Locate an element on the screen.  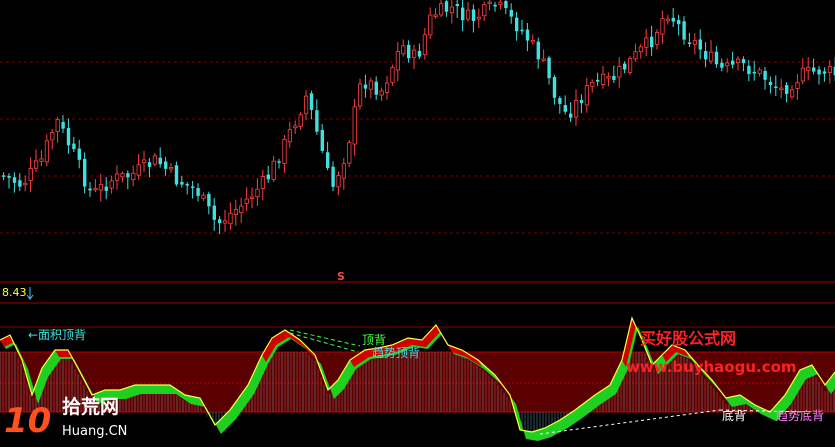
logo-number: 10 is located at coordinates (27, 421).